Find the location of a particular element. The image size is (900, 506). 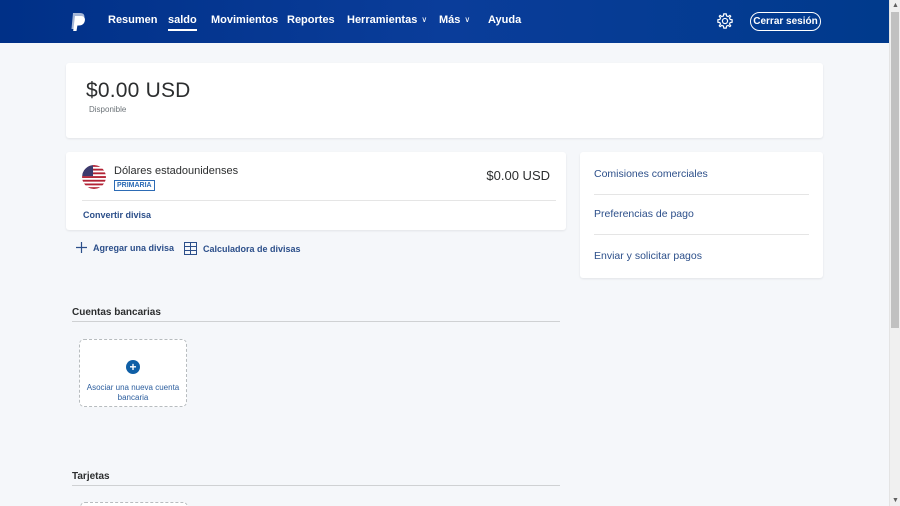

nav-herramientas: Herramientas ∨ is located at coordinates (387, 20).